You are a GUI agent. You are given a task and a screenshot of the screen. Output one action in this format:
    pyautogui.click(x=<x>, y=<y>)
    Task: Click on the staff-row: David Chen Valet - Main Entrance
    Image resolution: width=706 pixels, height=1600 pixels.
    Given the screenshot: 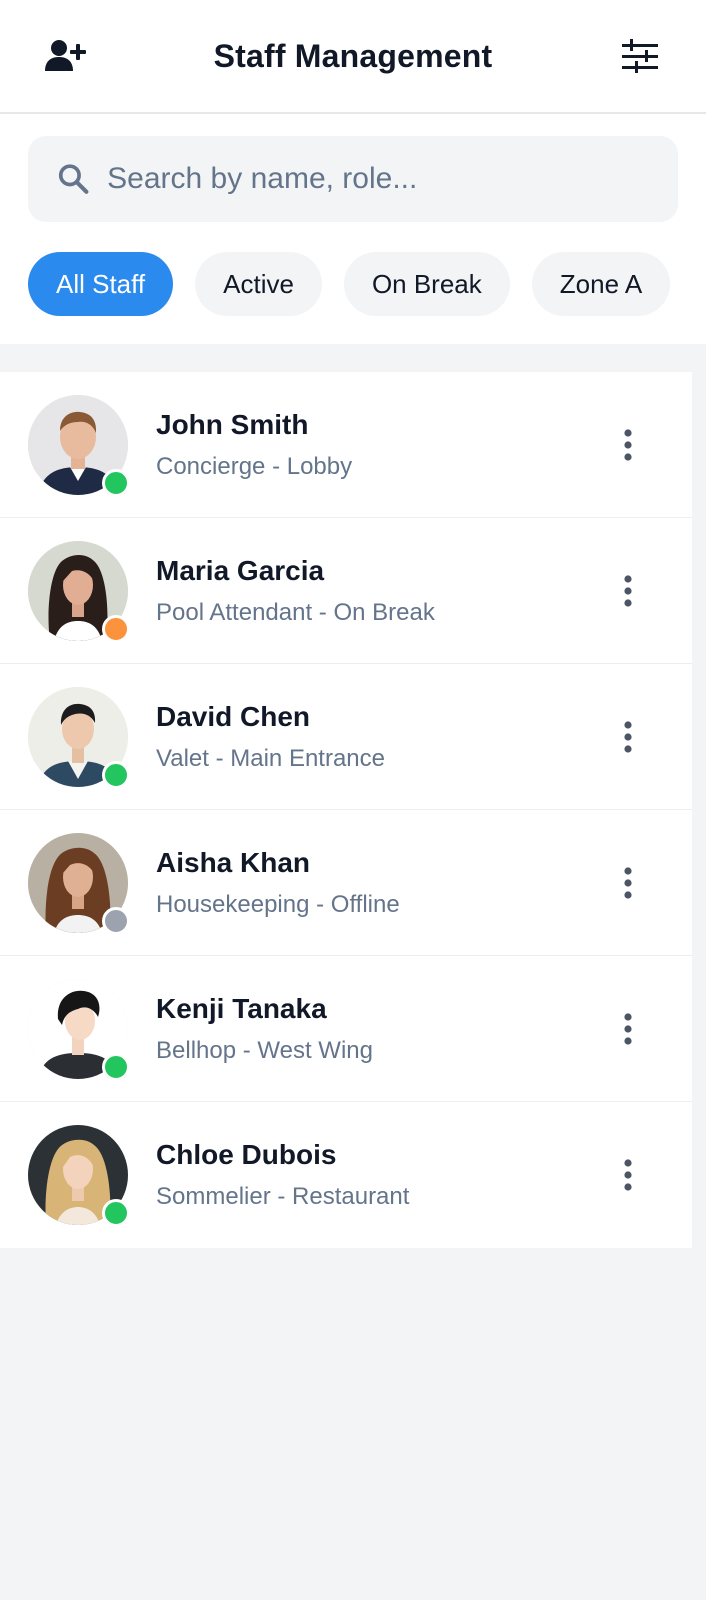 What is the action you would take?
    pyautogui.click(x=346, y=737)
    